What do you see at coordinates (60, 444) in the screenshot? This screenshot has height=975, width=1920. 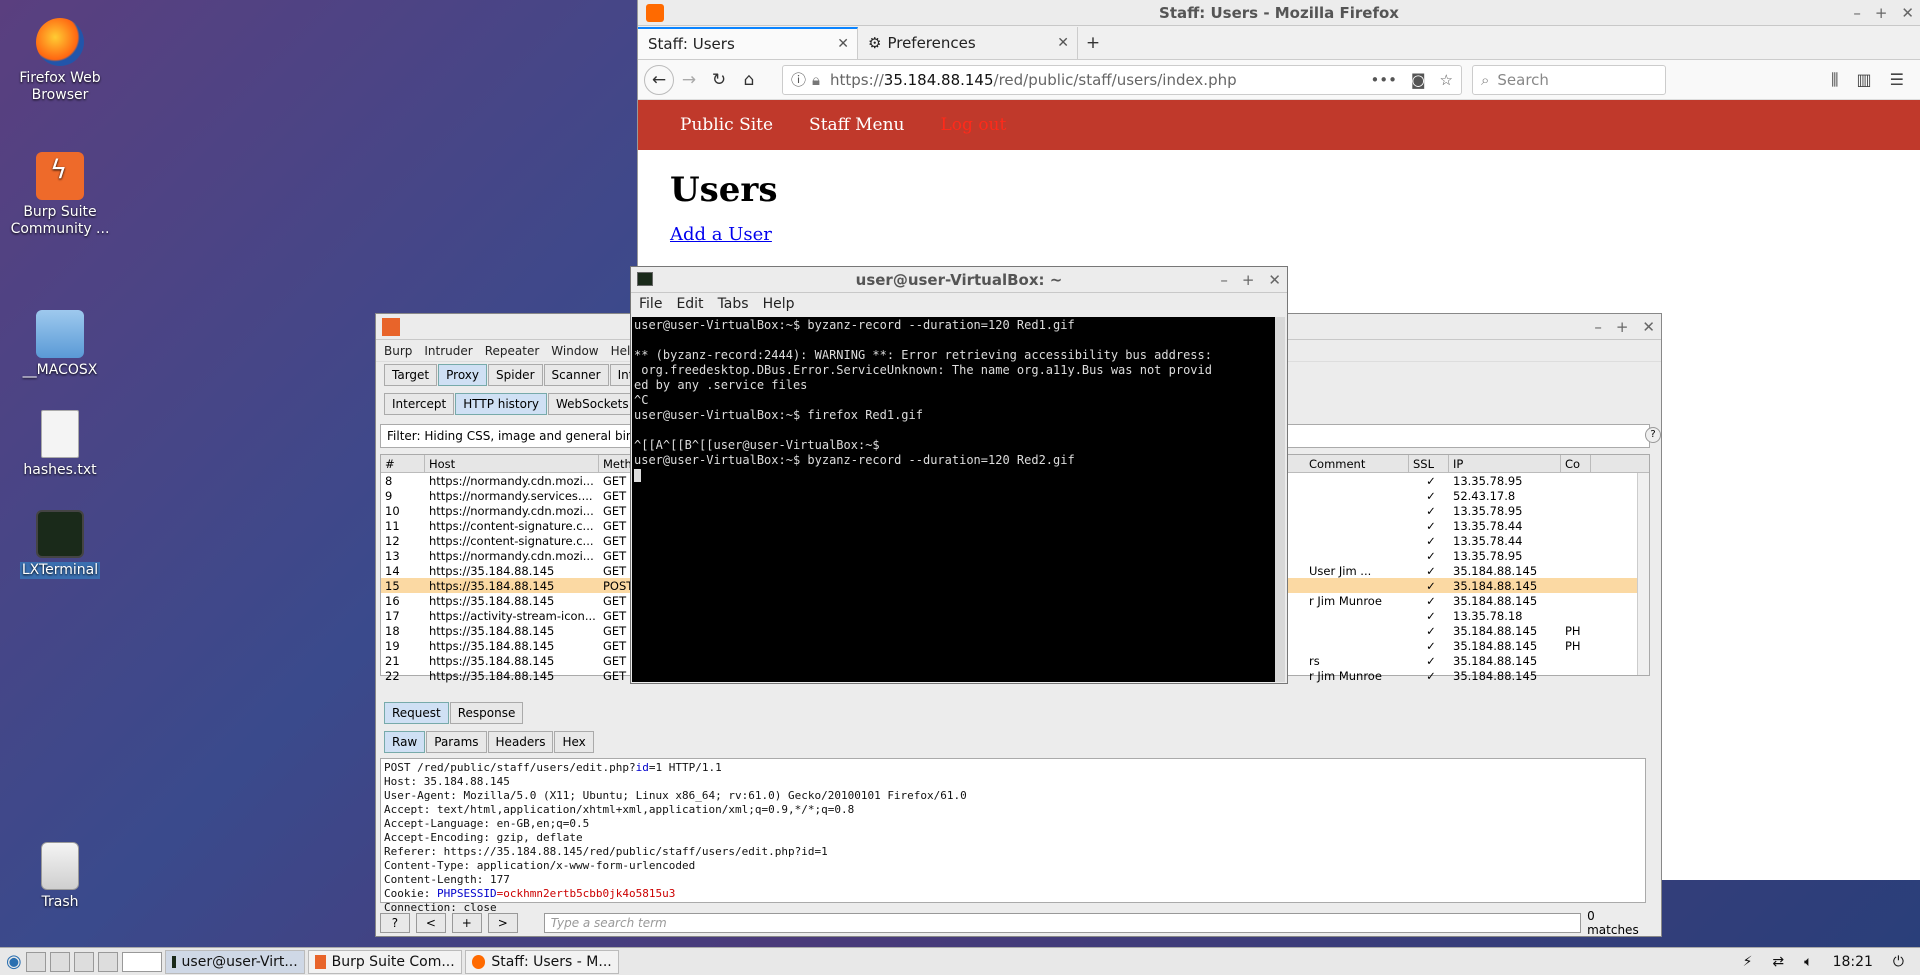 I see `desktop-icon-hashes: hashes.txt` at bounding box center [60, 444].